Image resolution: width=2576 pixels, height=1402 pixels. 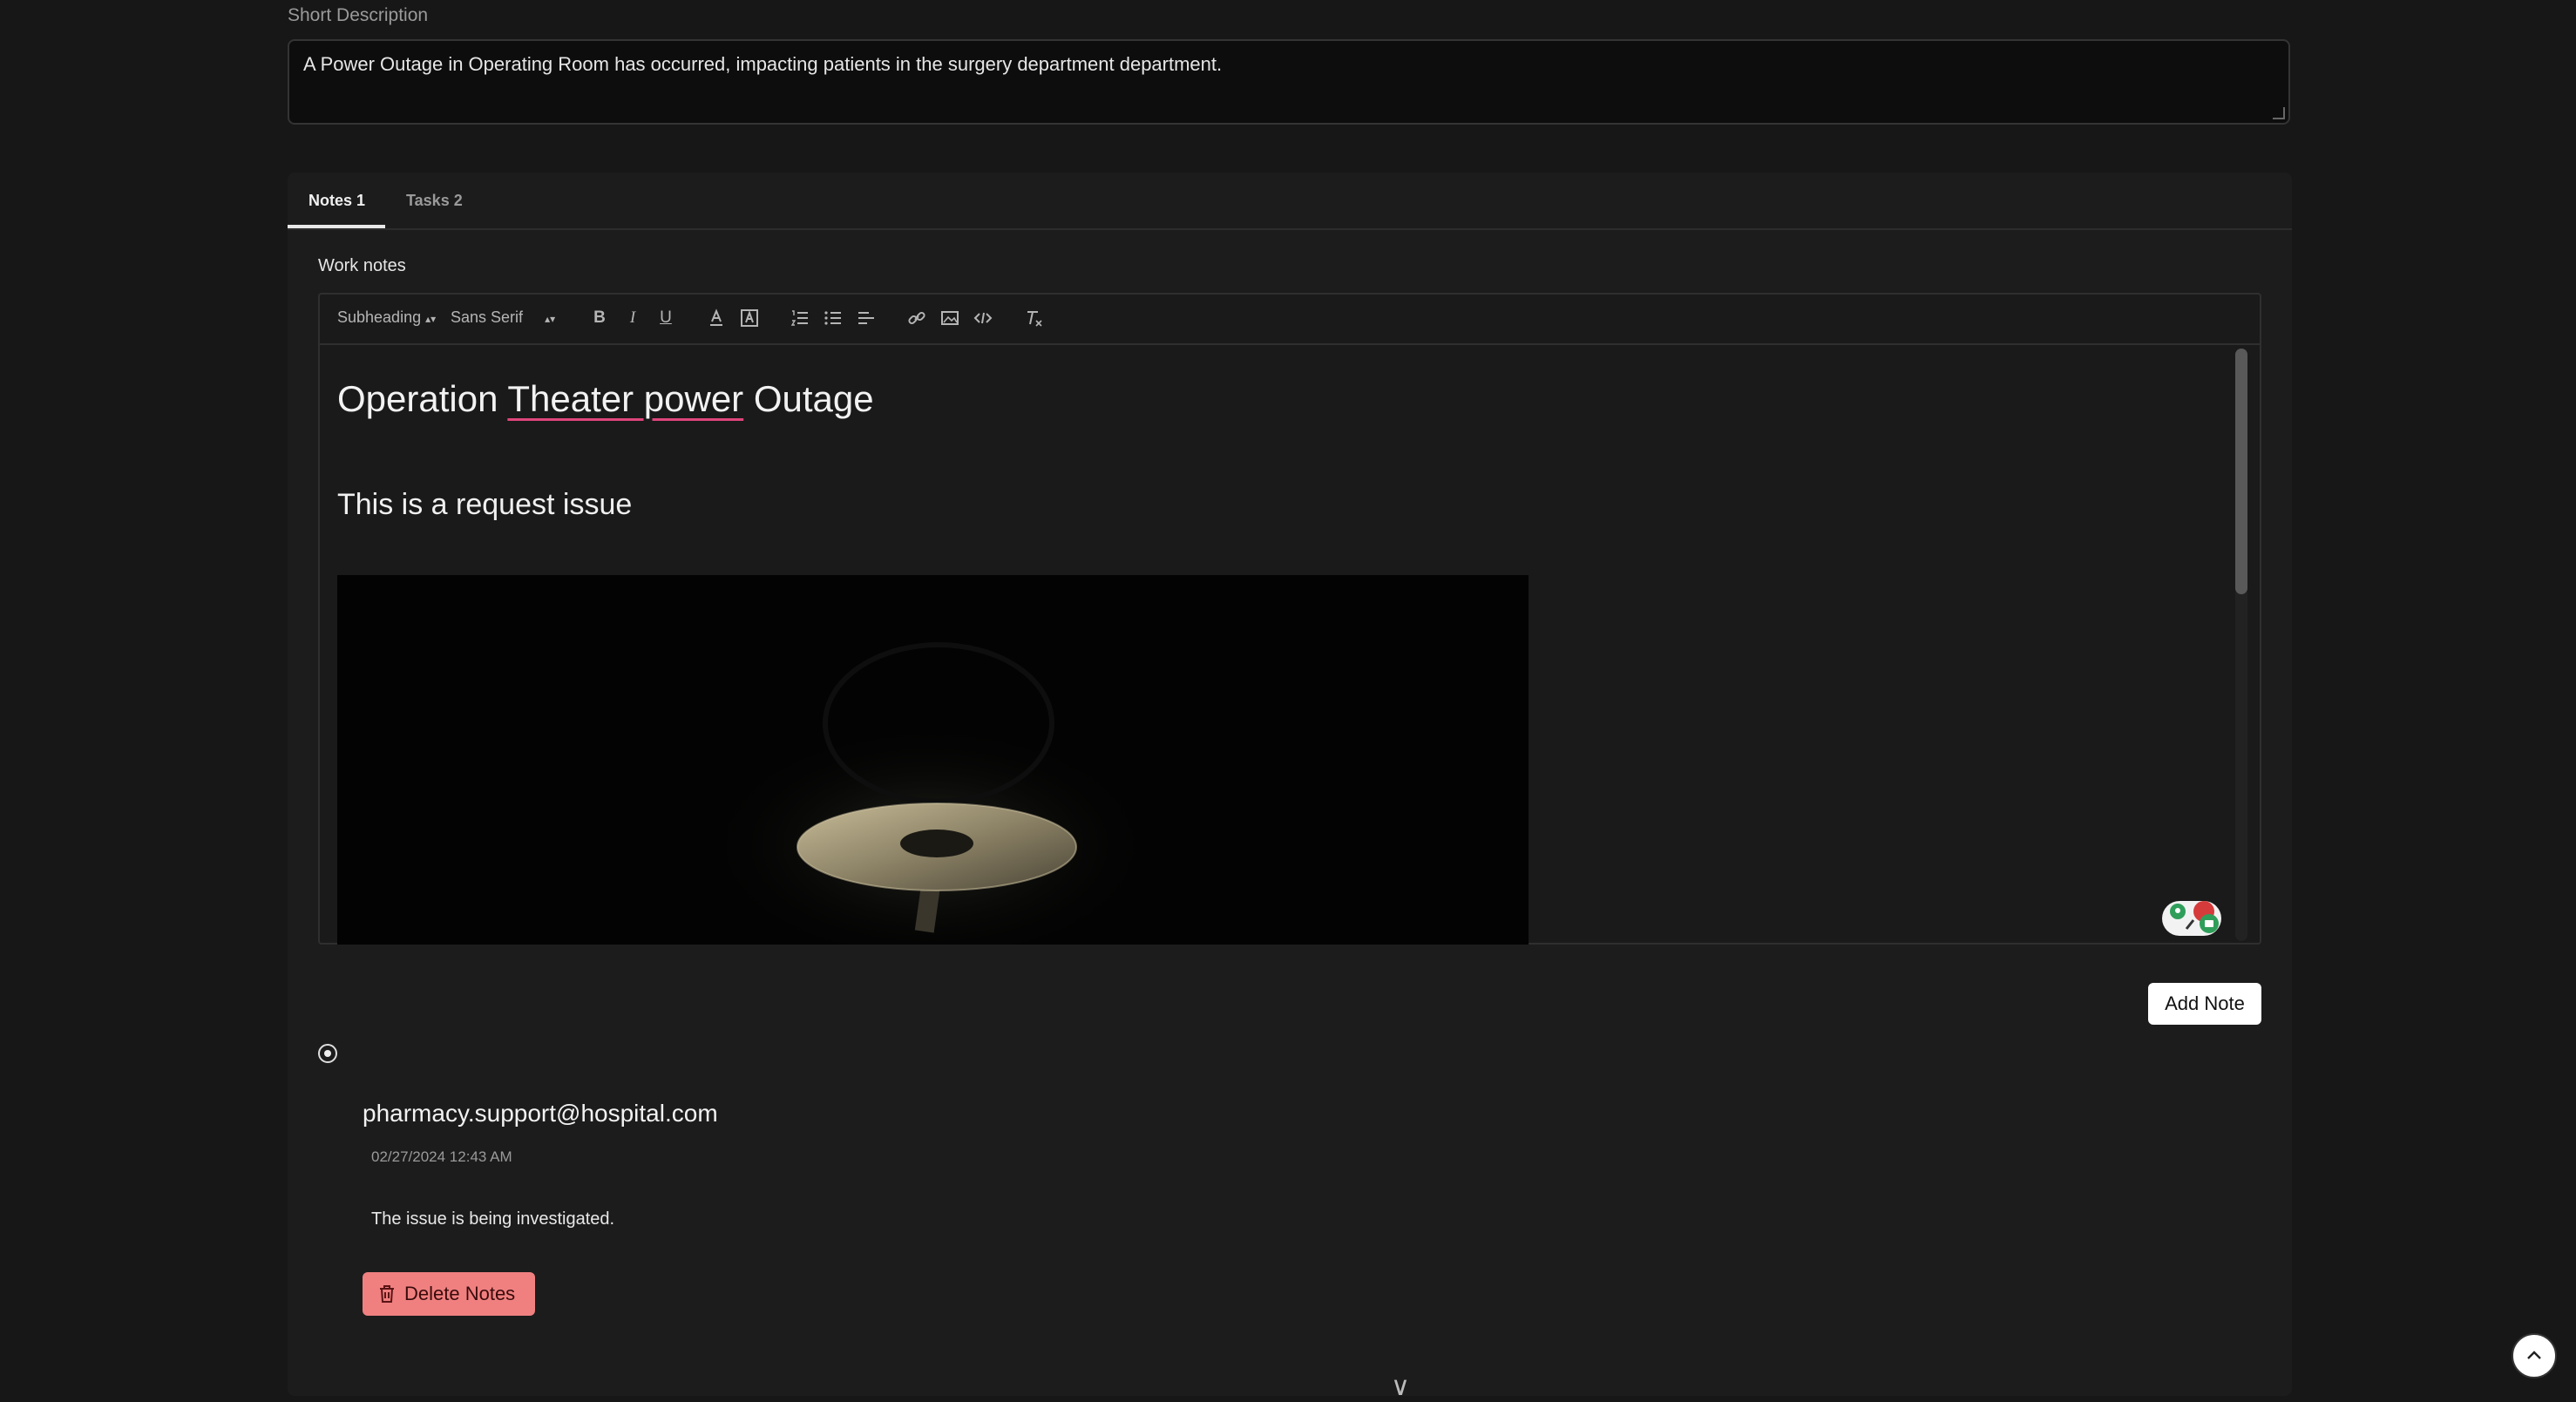 What do you see at coordinates (632, 318) in the screenshot?
I see `italic-icon: I` at bounding box center [632, 318].